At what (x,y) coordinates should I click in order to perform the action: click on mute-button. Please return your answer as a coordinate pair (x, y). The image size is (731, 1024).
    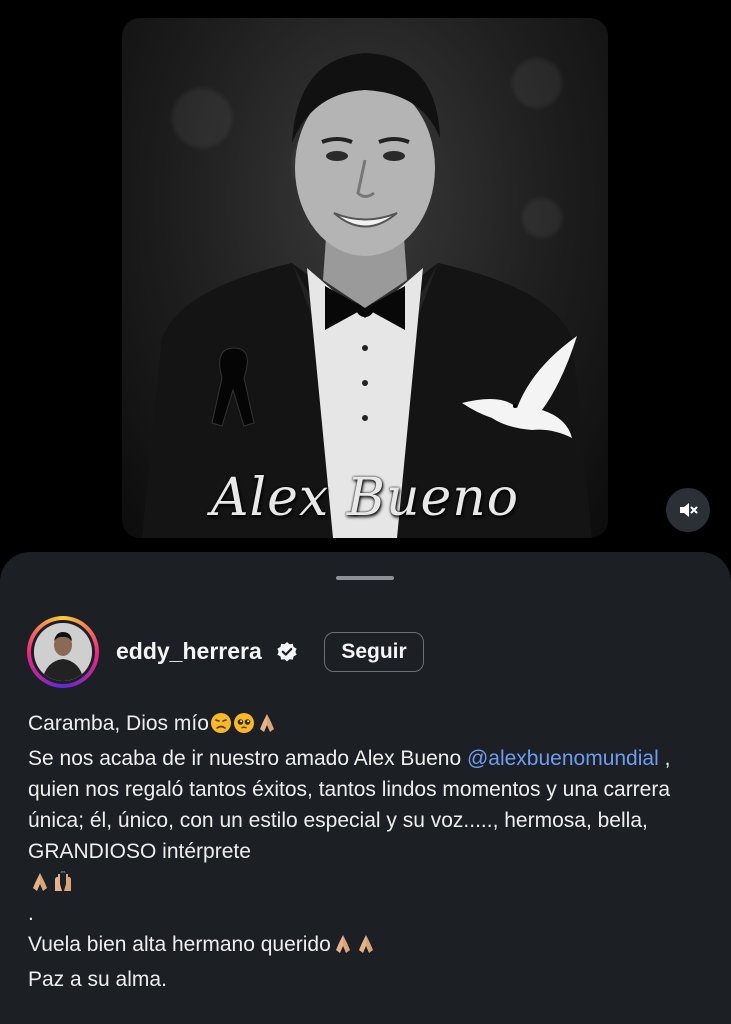
    Looking at the image, I should click on (688, 510).